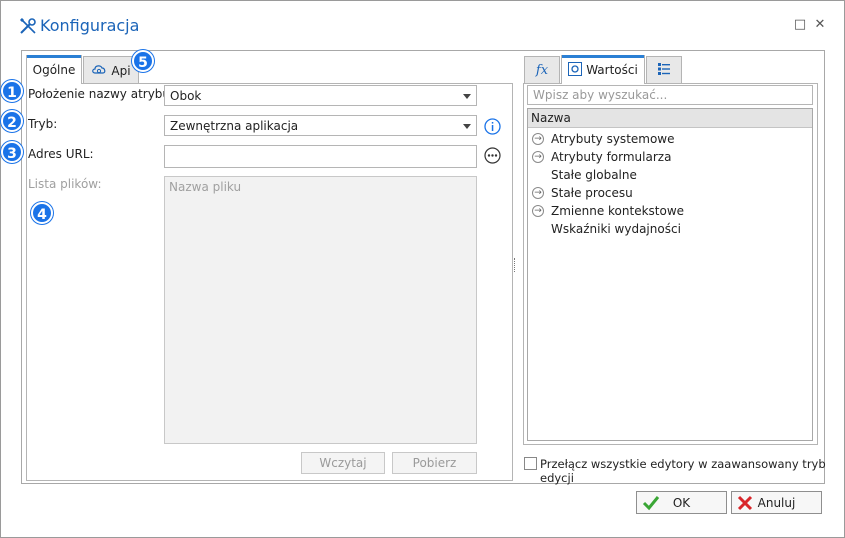 The height and width of the screenshot is (538, 845). I want to click on load-button: Wczytaj, so click(343, 463).